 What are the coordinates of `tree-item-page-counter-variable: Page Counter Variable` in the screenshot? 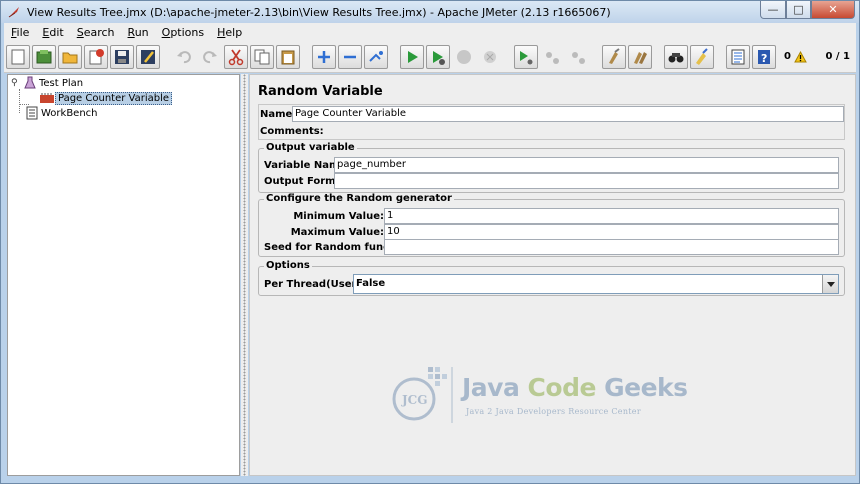 It's located at (106, 98).